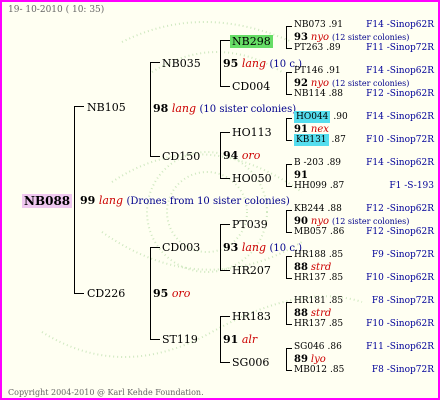 The width and height of the screenshot is (440, 400). What do you see at coordinates (181, 156) in the screenshot?
I see `gen2-item: CD150` at bounding box center [181, 156].